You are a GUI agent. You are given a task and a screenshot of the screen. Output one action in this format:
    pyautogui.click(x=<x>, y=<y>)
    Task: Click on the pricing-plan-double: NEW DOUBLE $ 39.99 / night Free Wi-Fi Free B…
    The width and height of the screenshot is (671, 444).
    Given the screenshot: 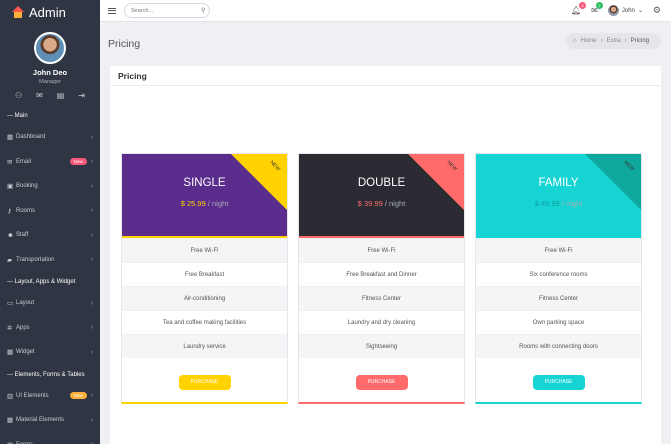 What is the action you would take?
    pyautogui.click(x=381, y=278)
    